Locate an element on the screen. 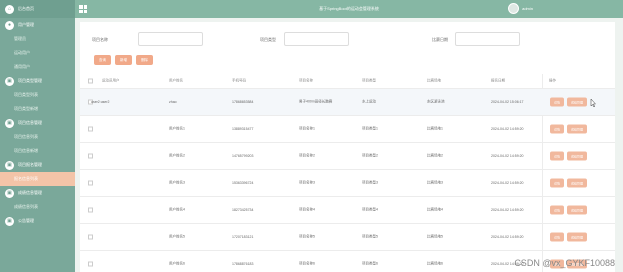 Image resolution: width=623 pixels, height=272 pixels. avatar is located at coordinates (514, 8).